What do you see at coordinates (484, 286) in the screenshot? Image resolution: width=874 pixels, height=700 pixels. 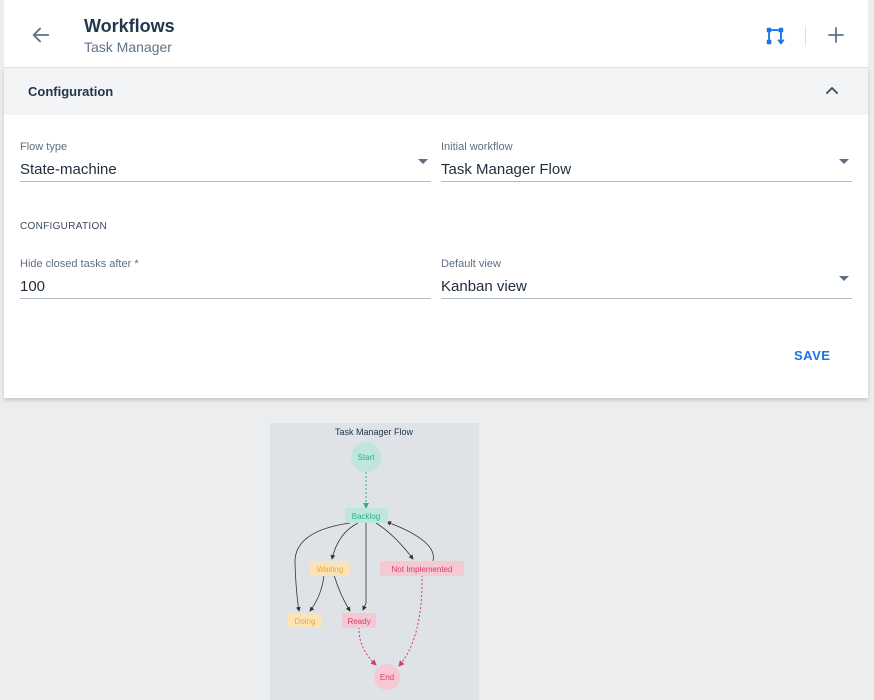 I see `default-view-value: Kanban view` at bounding box center [484, 286].